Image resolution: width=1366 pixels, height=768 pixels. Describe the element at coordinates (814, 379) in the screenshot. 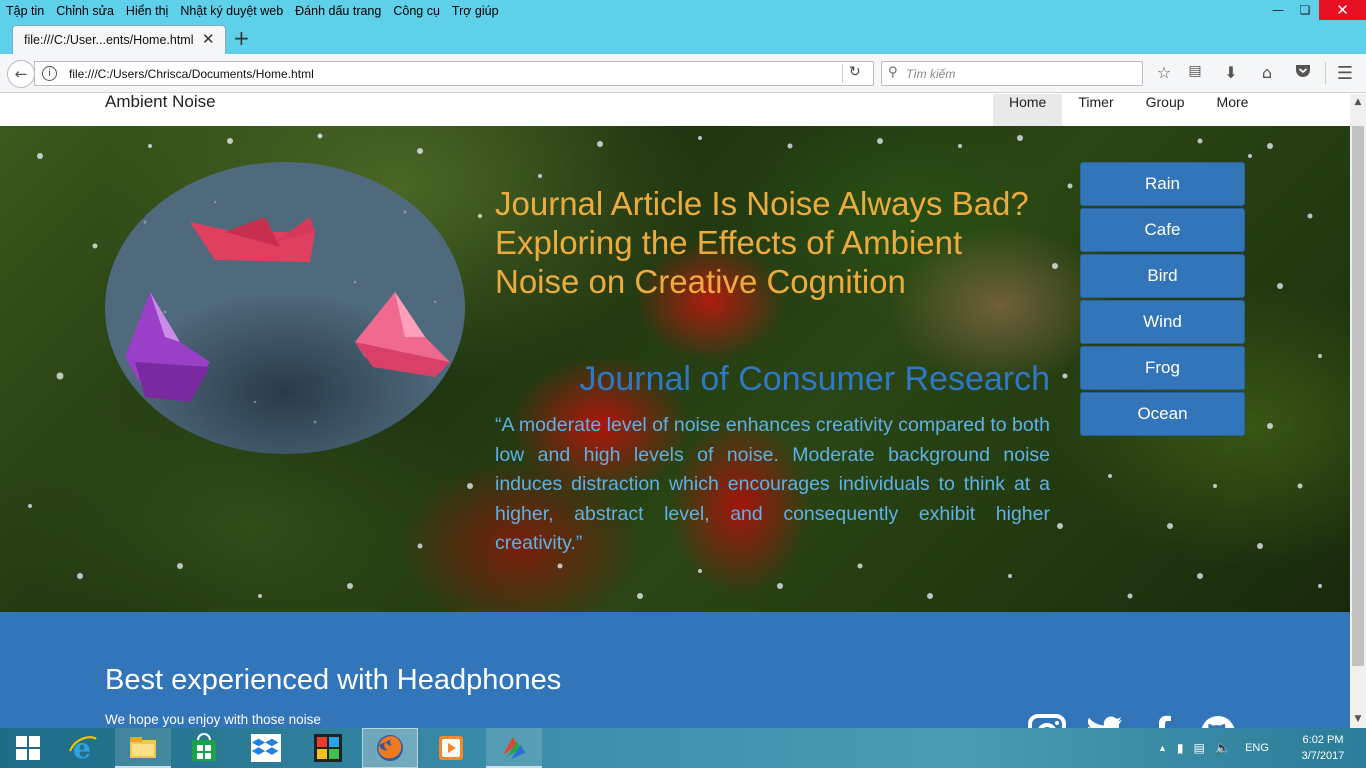

I see `journal-name: Journal of Consumer Research` at that location.